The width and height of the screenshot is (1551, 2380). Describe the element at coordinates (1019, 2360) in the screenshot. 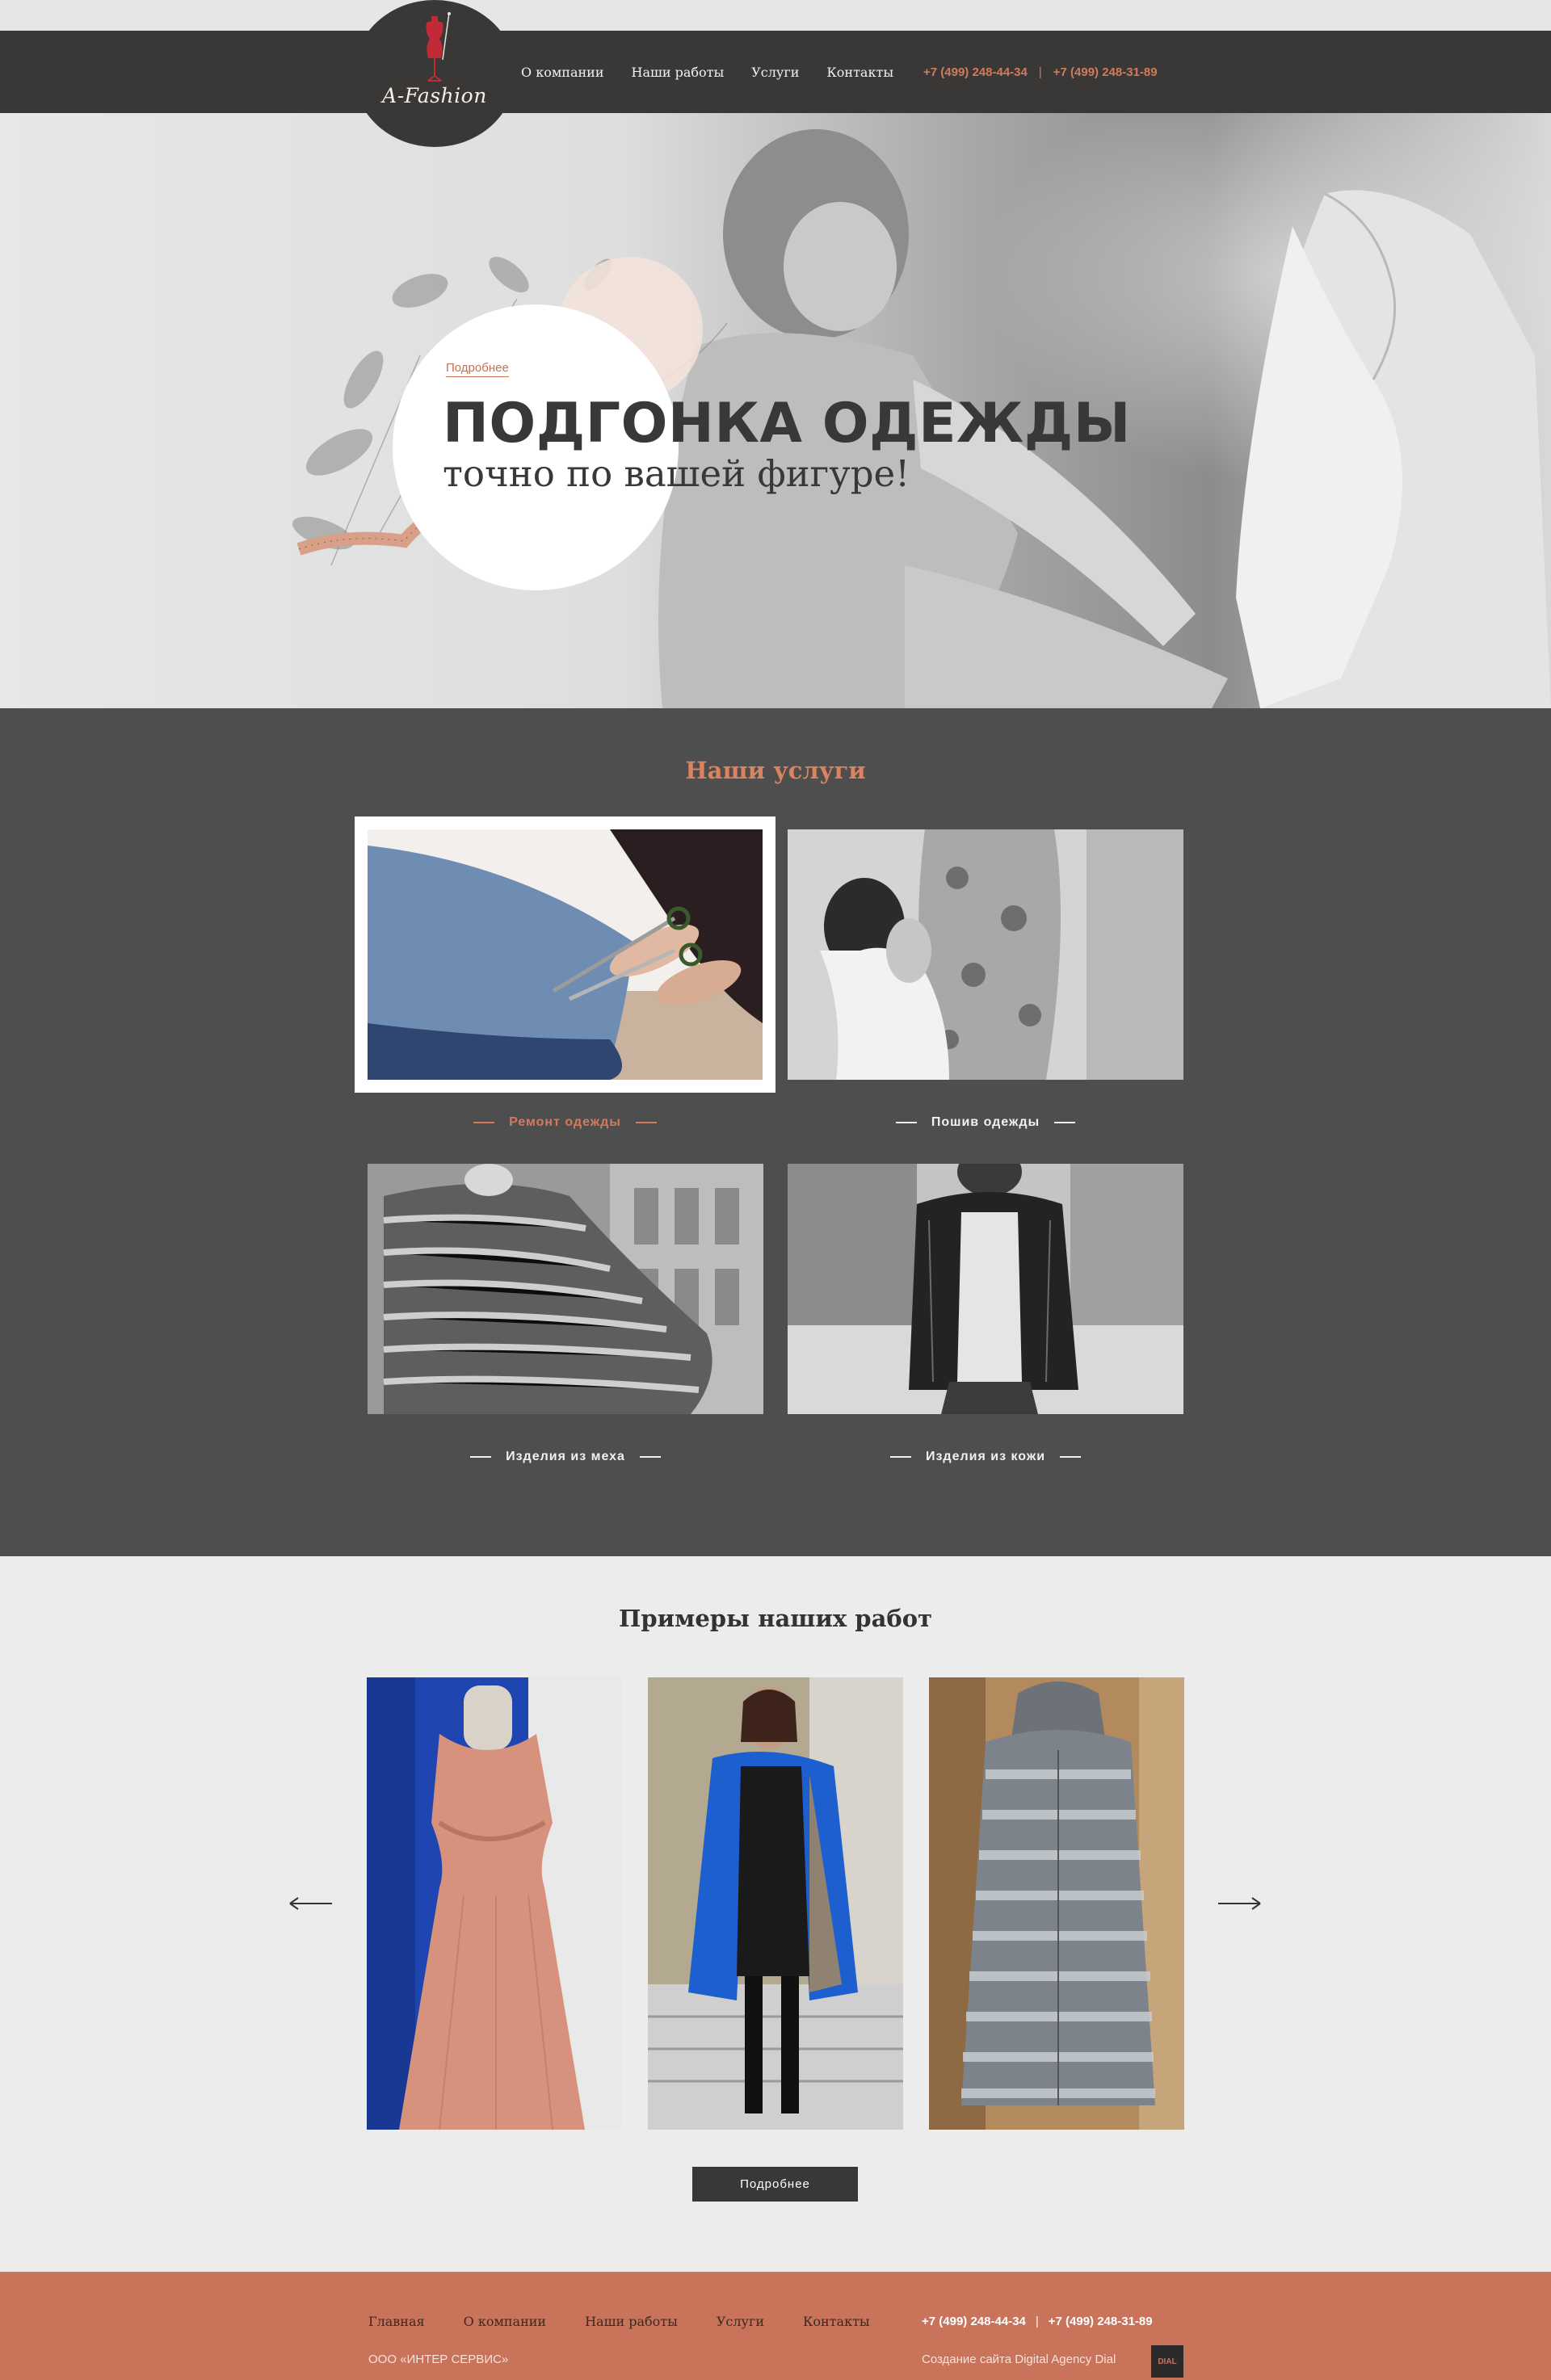

I see `footer-credit: Создание сайта Digital Agency Dial` at that location.